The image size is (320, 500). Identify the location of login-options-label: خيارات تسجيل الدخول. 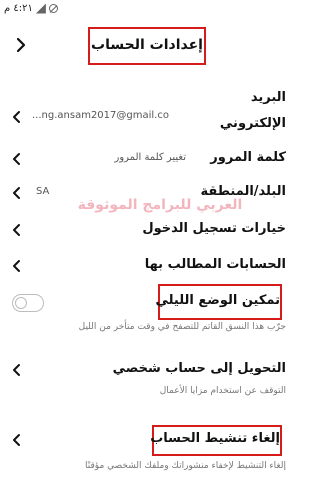
(214, 228).